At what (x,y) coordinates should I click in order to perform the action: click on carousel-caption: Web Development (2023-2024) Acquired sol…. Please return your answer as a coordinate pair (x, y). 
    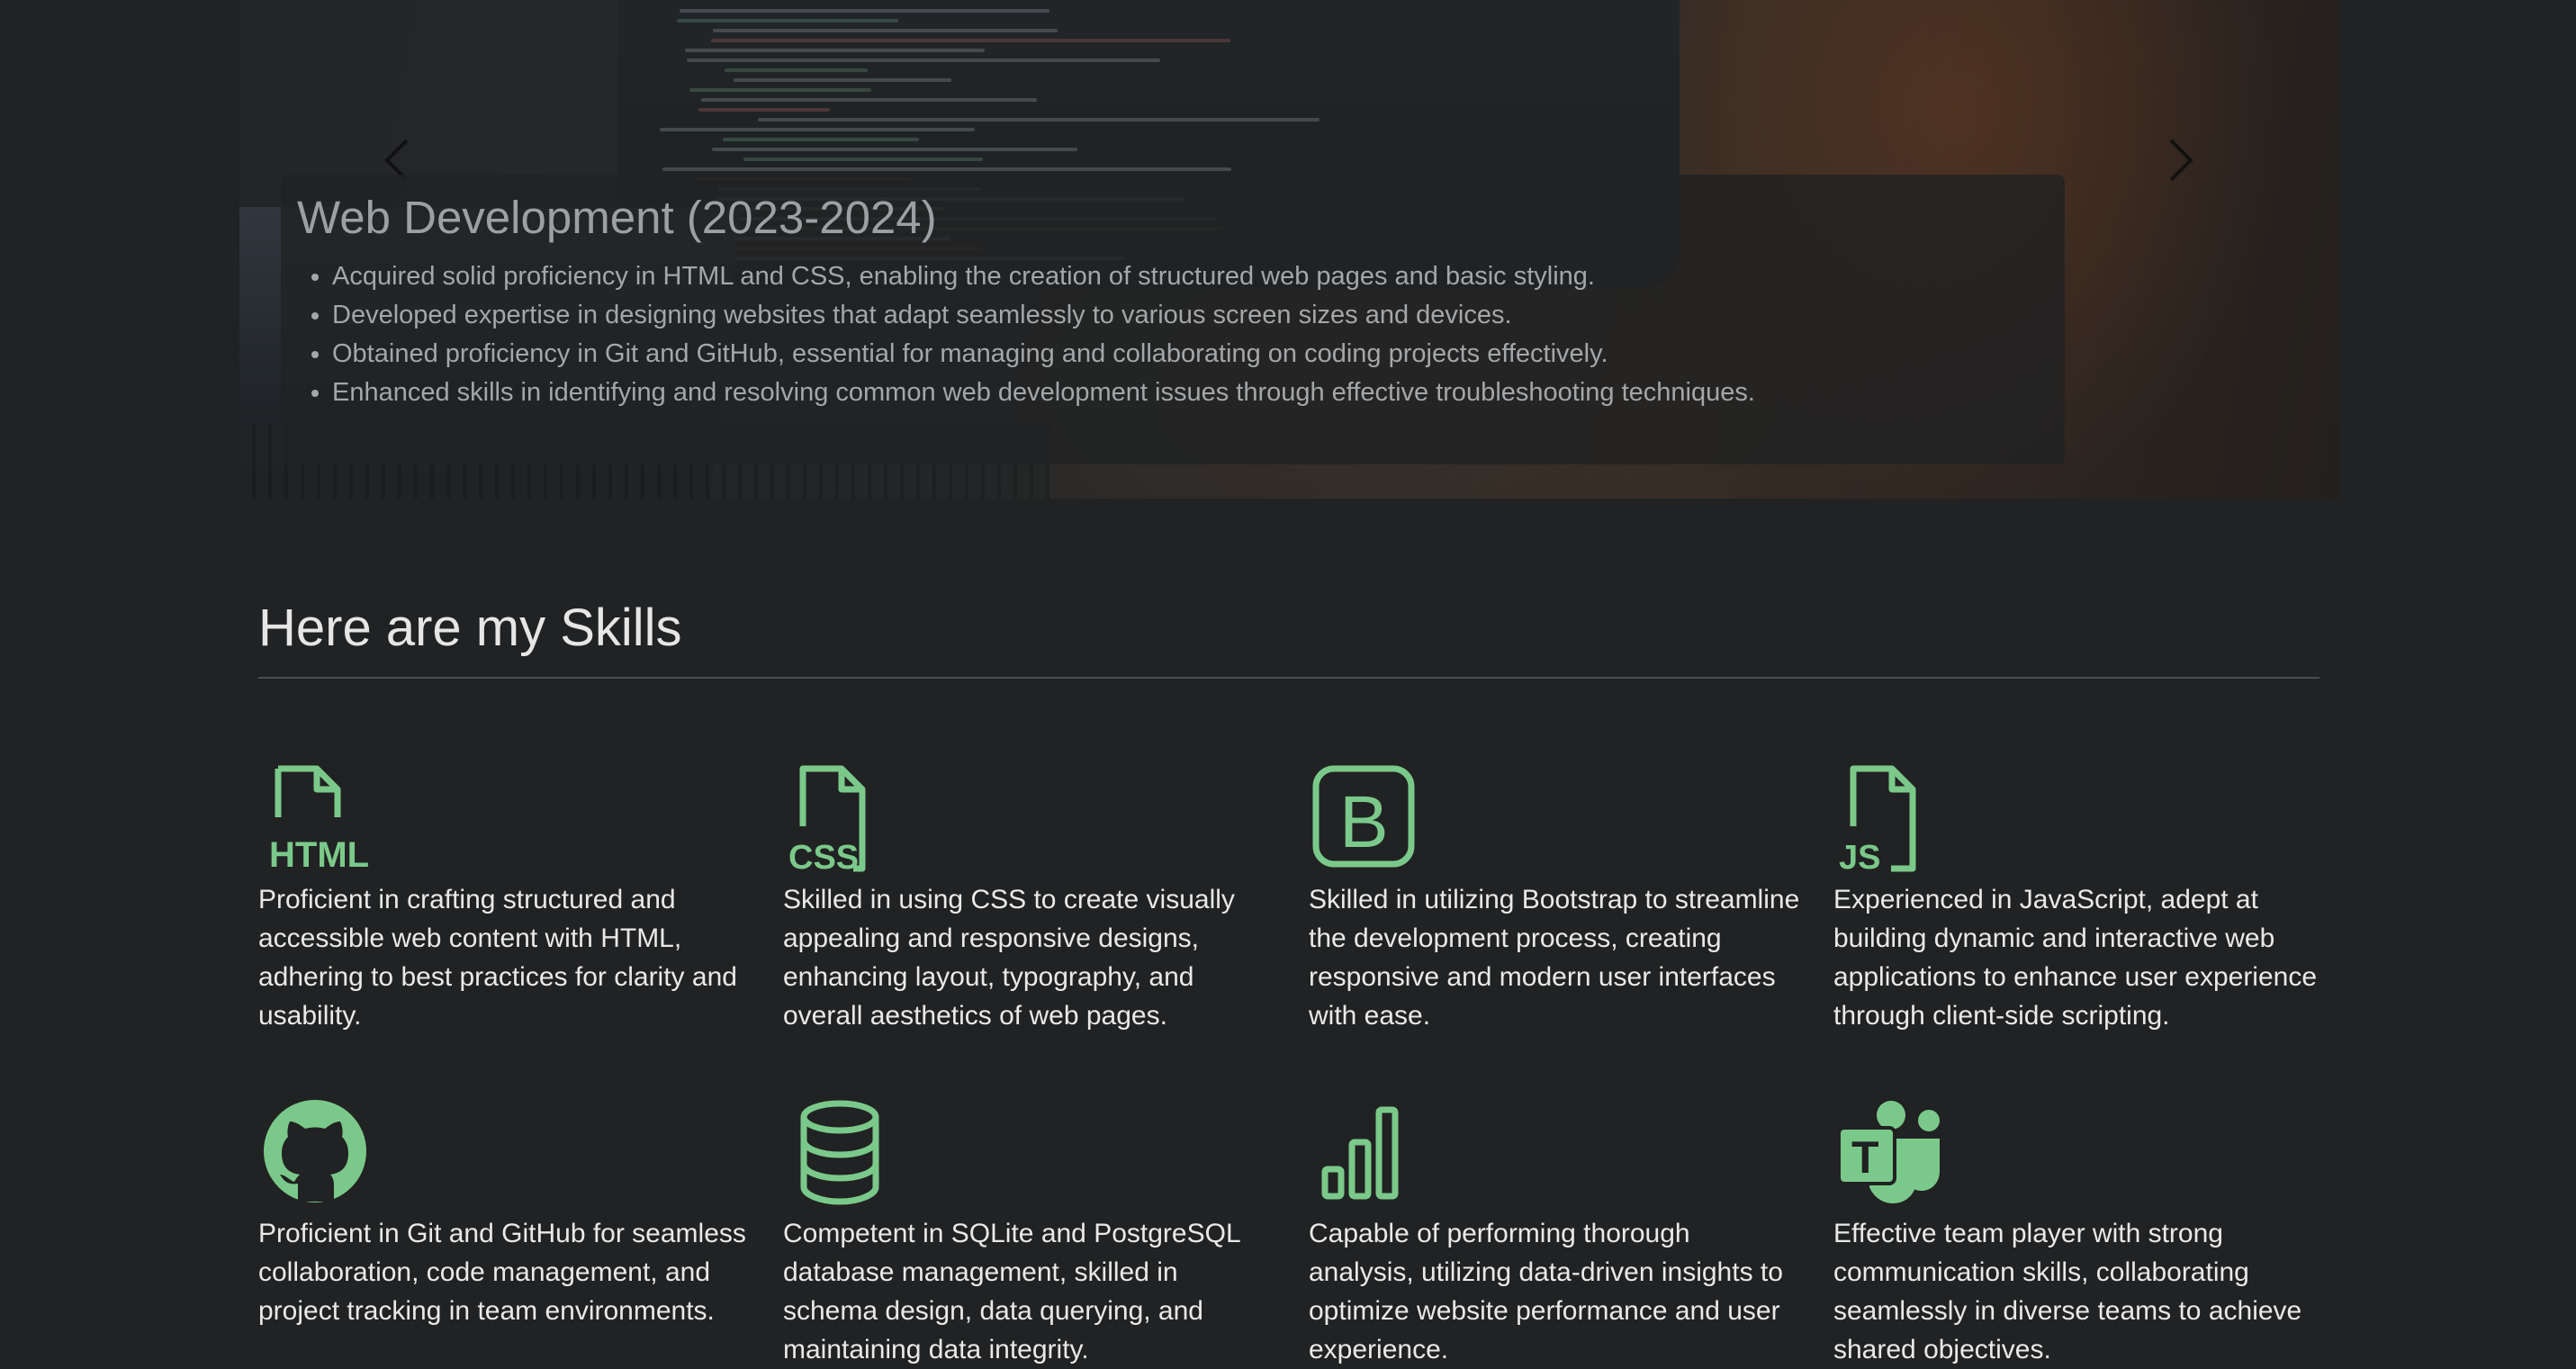
    Looking at the image, I should click on (1173, 319).